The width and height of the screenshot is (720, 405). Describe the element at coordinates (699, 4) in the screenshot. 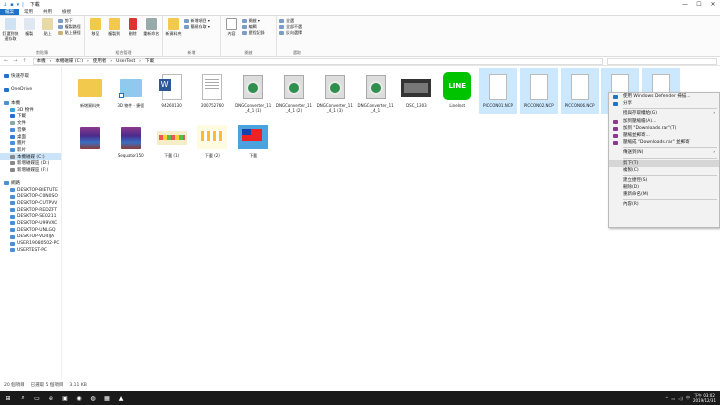

I see `maximize-button: ☐` at that location.